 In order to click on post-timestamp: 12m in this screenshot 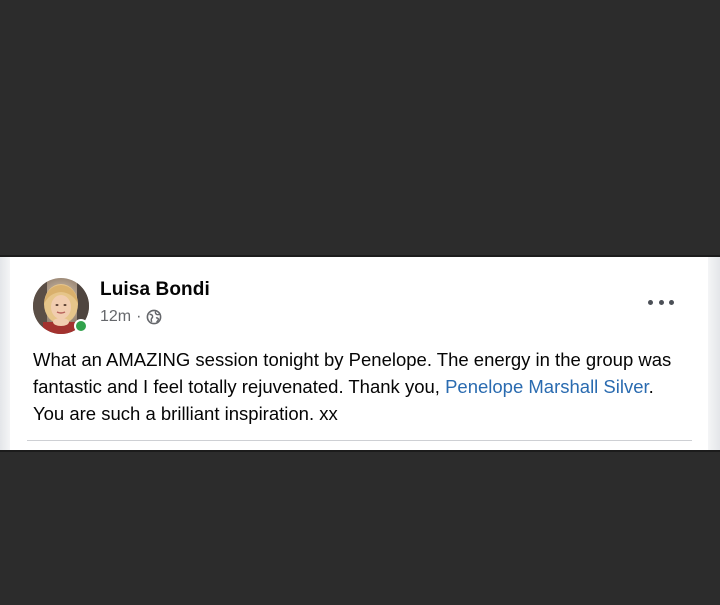, I will do `click(115, 317)`.